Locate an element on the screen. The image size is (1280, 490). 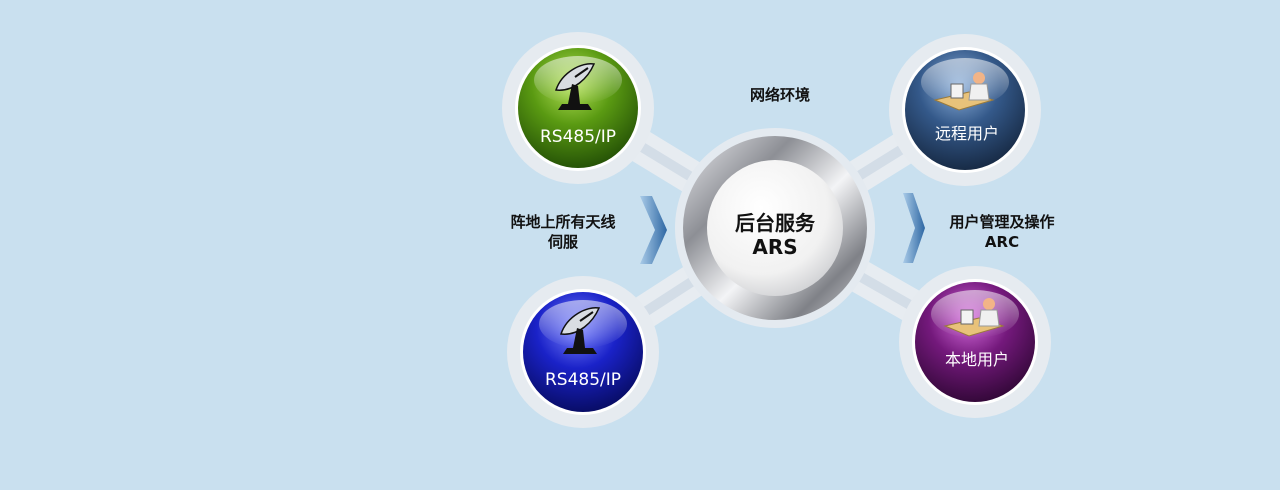
left-label-line1: 阵地上所有天线 is located at coordinates (563, 222).